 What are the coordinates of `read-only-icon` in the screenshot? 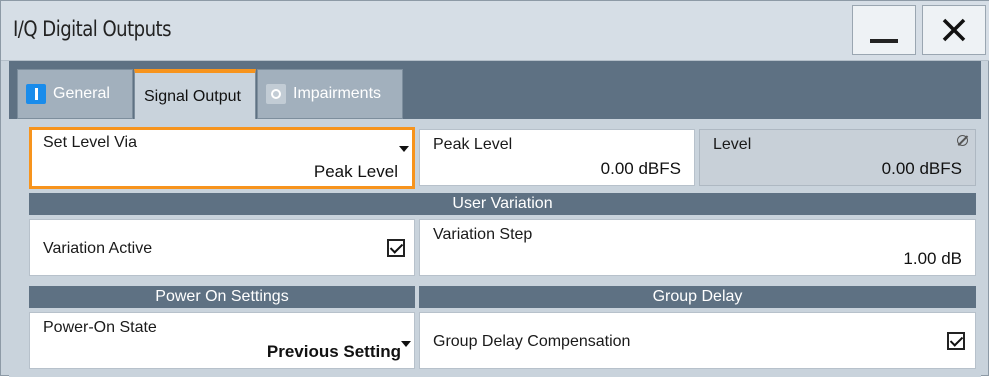 It's located at (962, 140).